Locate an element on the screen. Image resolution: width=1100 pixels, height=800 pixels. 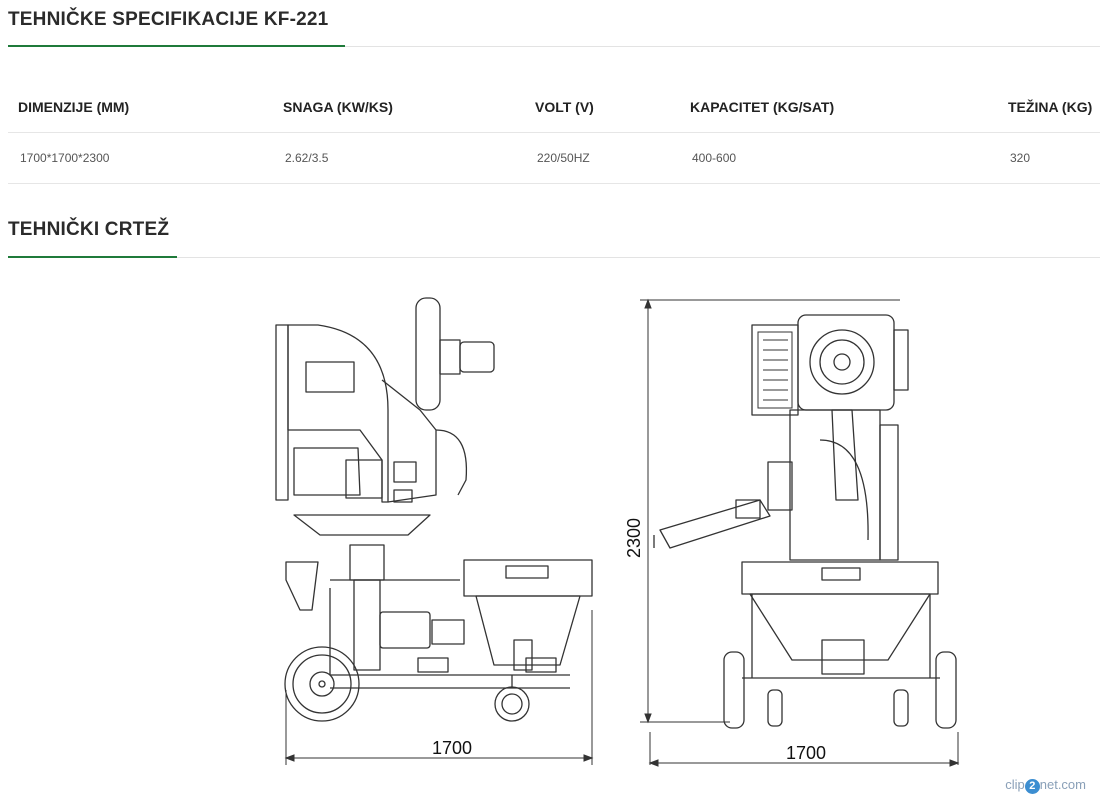
drawing-title: TEHNIČKI CRTEŽ is located at coordinates (89, 229).